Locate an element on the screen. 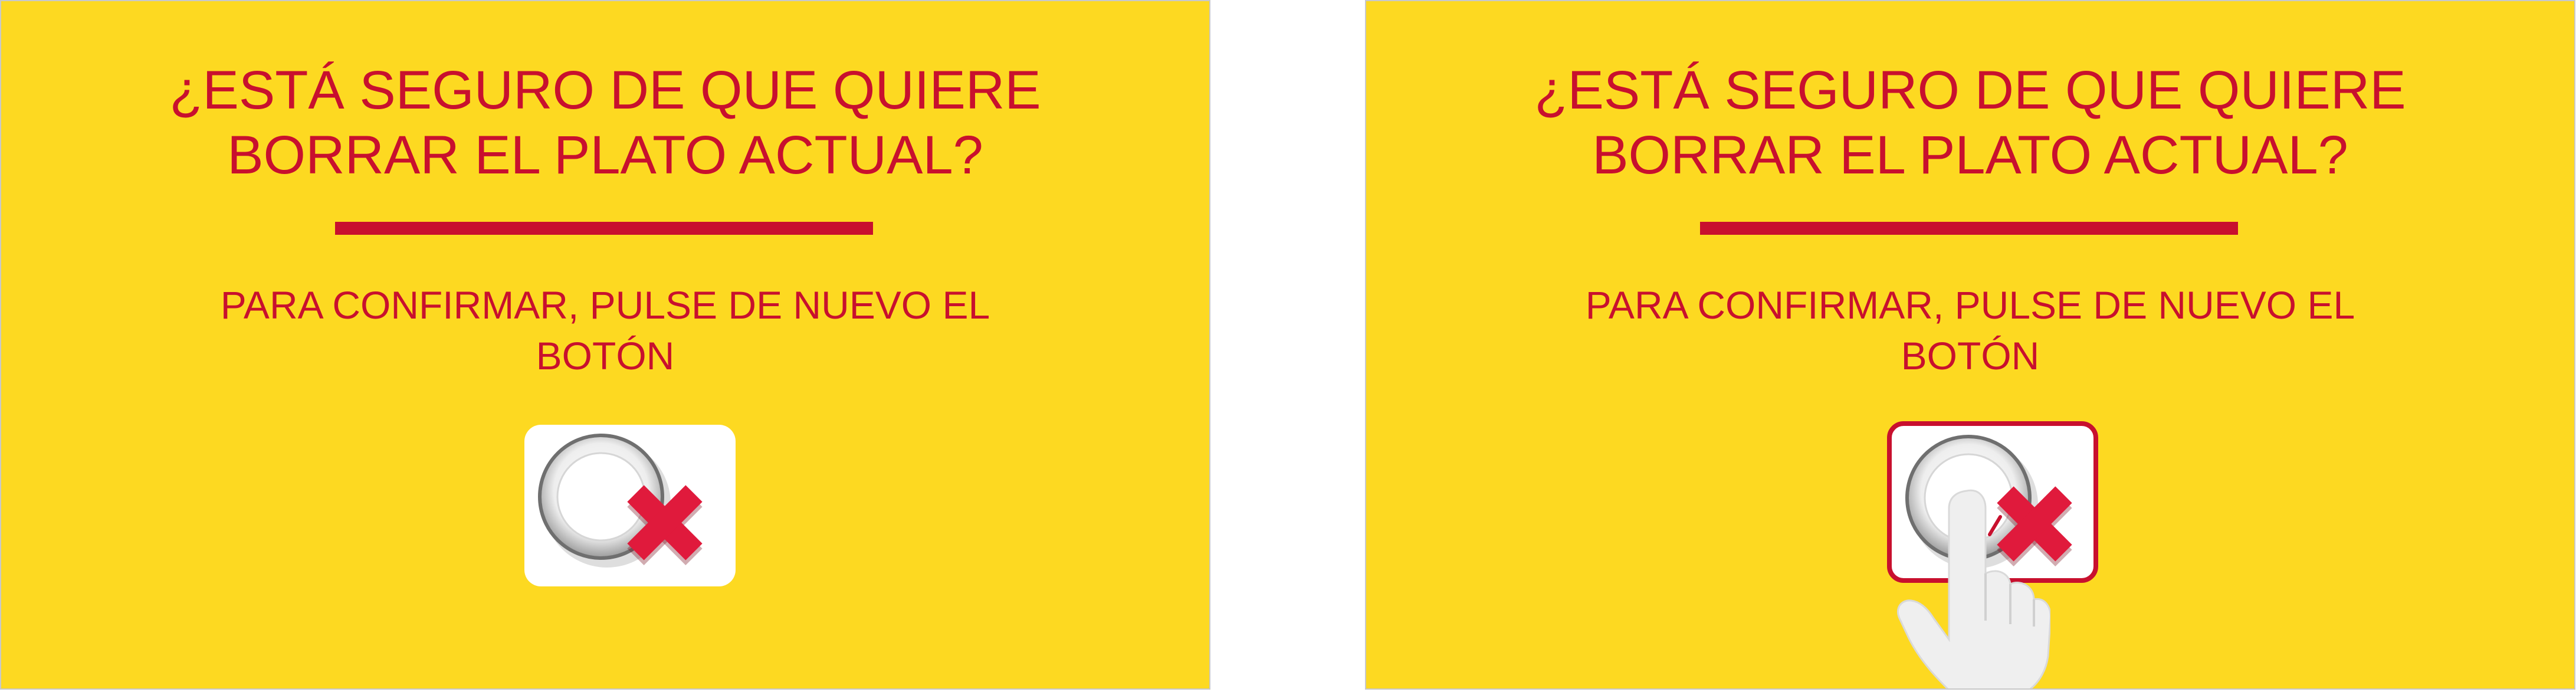 Image resolution: width=2576 pixels, height=692 pixels. delete-plate-icon is located at coordinates (620, 501).